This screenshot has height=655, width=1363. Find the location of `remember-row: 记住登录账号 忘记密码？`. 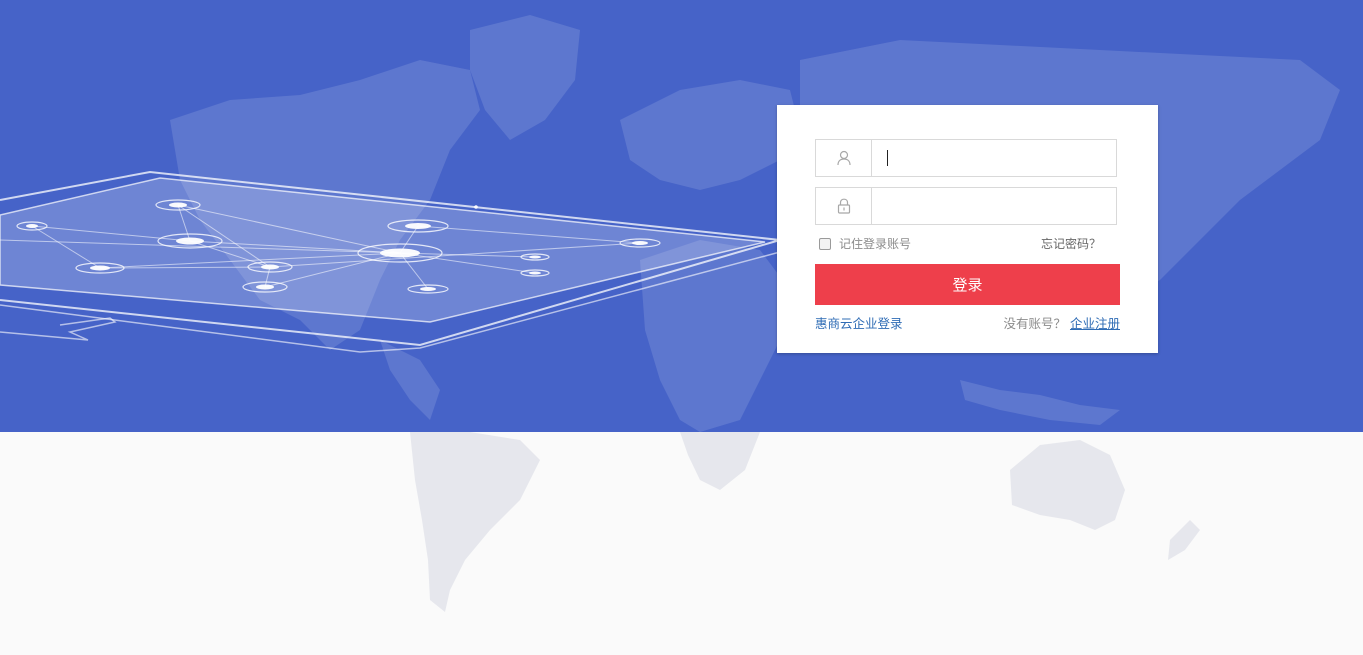

remember-row: 记住登录账号 忘记密码？ is located at coordinates (964, 244).